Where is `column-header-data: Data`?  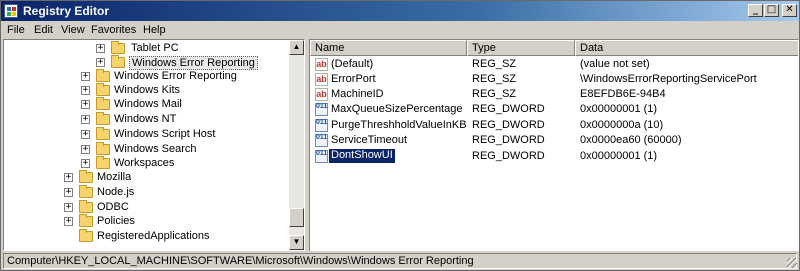 column-header-data: Data is located at coordinates (686, 48).